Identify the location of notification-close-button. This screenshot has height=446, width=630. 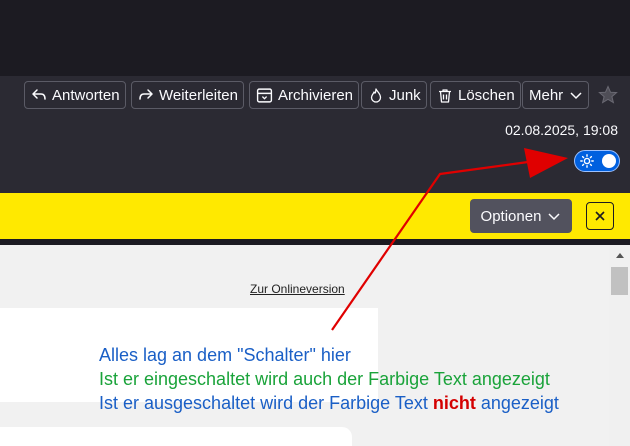
(600, 216).